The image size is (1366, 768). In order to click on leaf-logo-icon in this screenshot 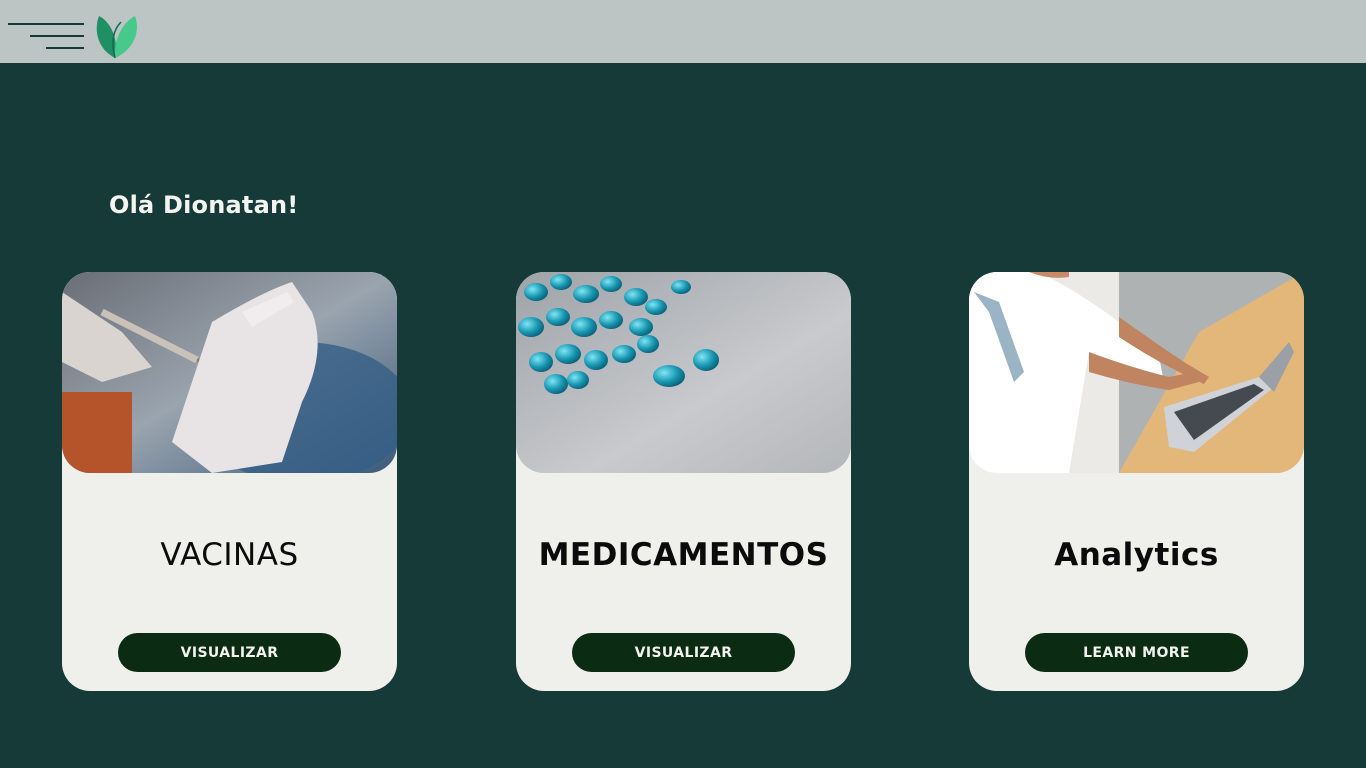, I will do `click(117, 36)`.